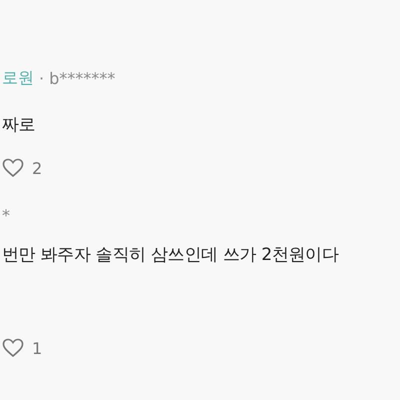  I want to click on author-name: 로원, so click(18, 78).